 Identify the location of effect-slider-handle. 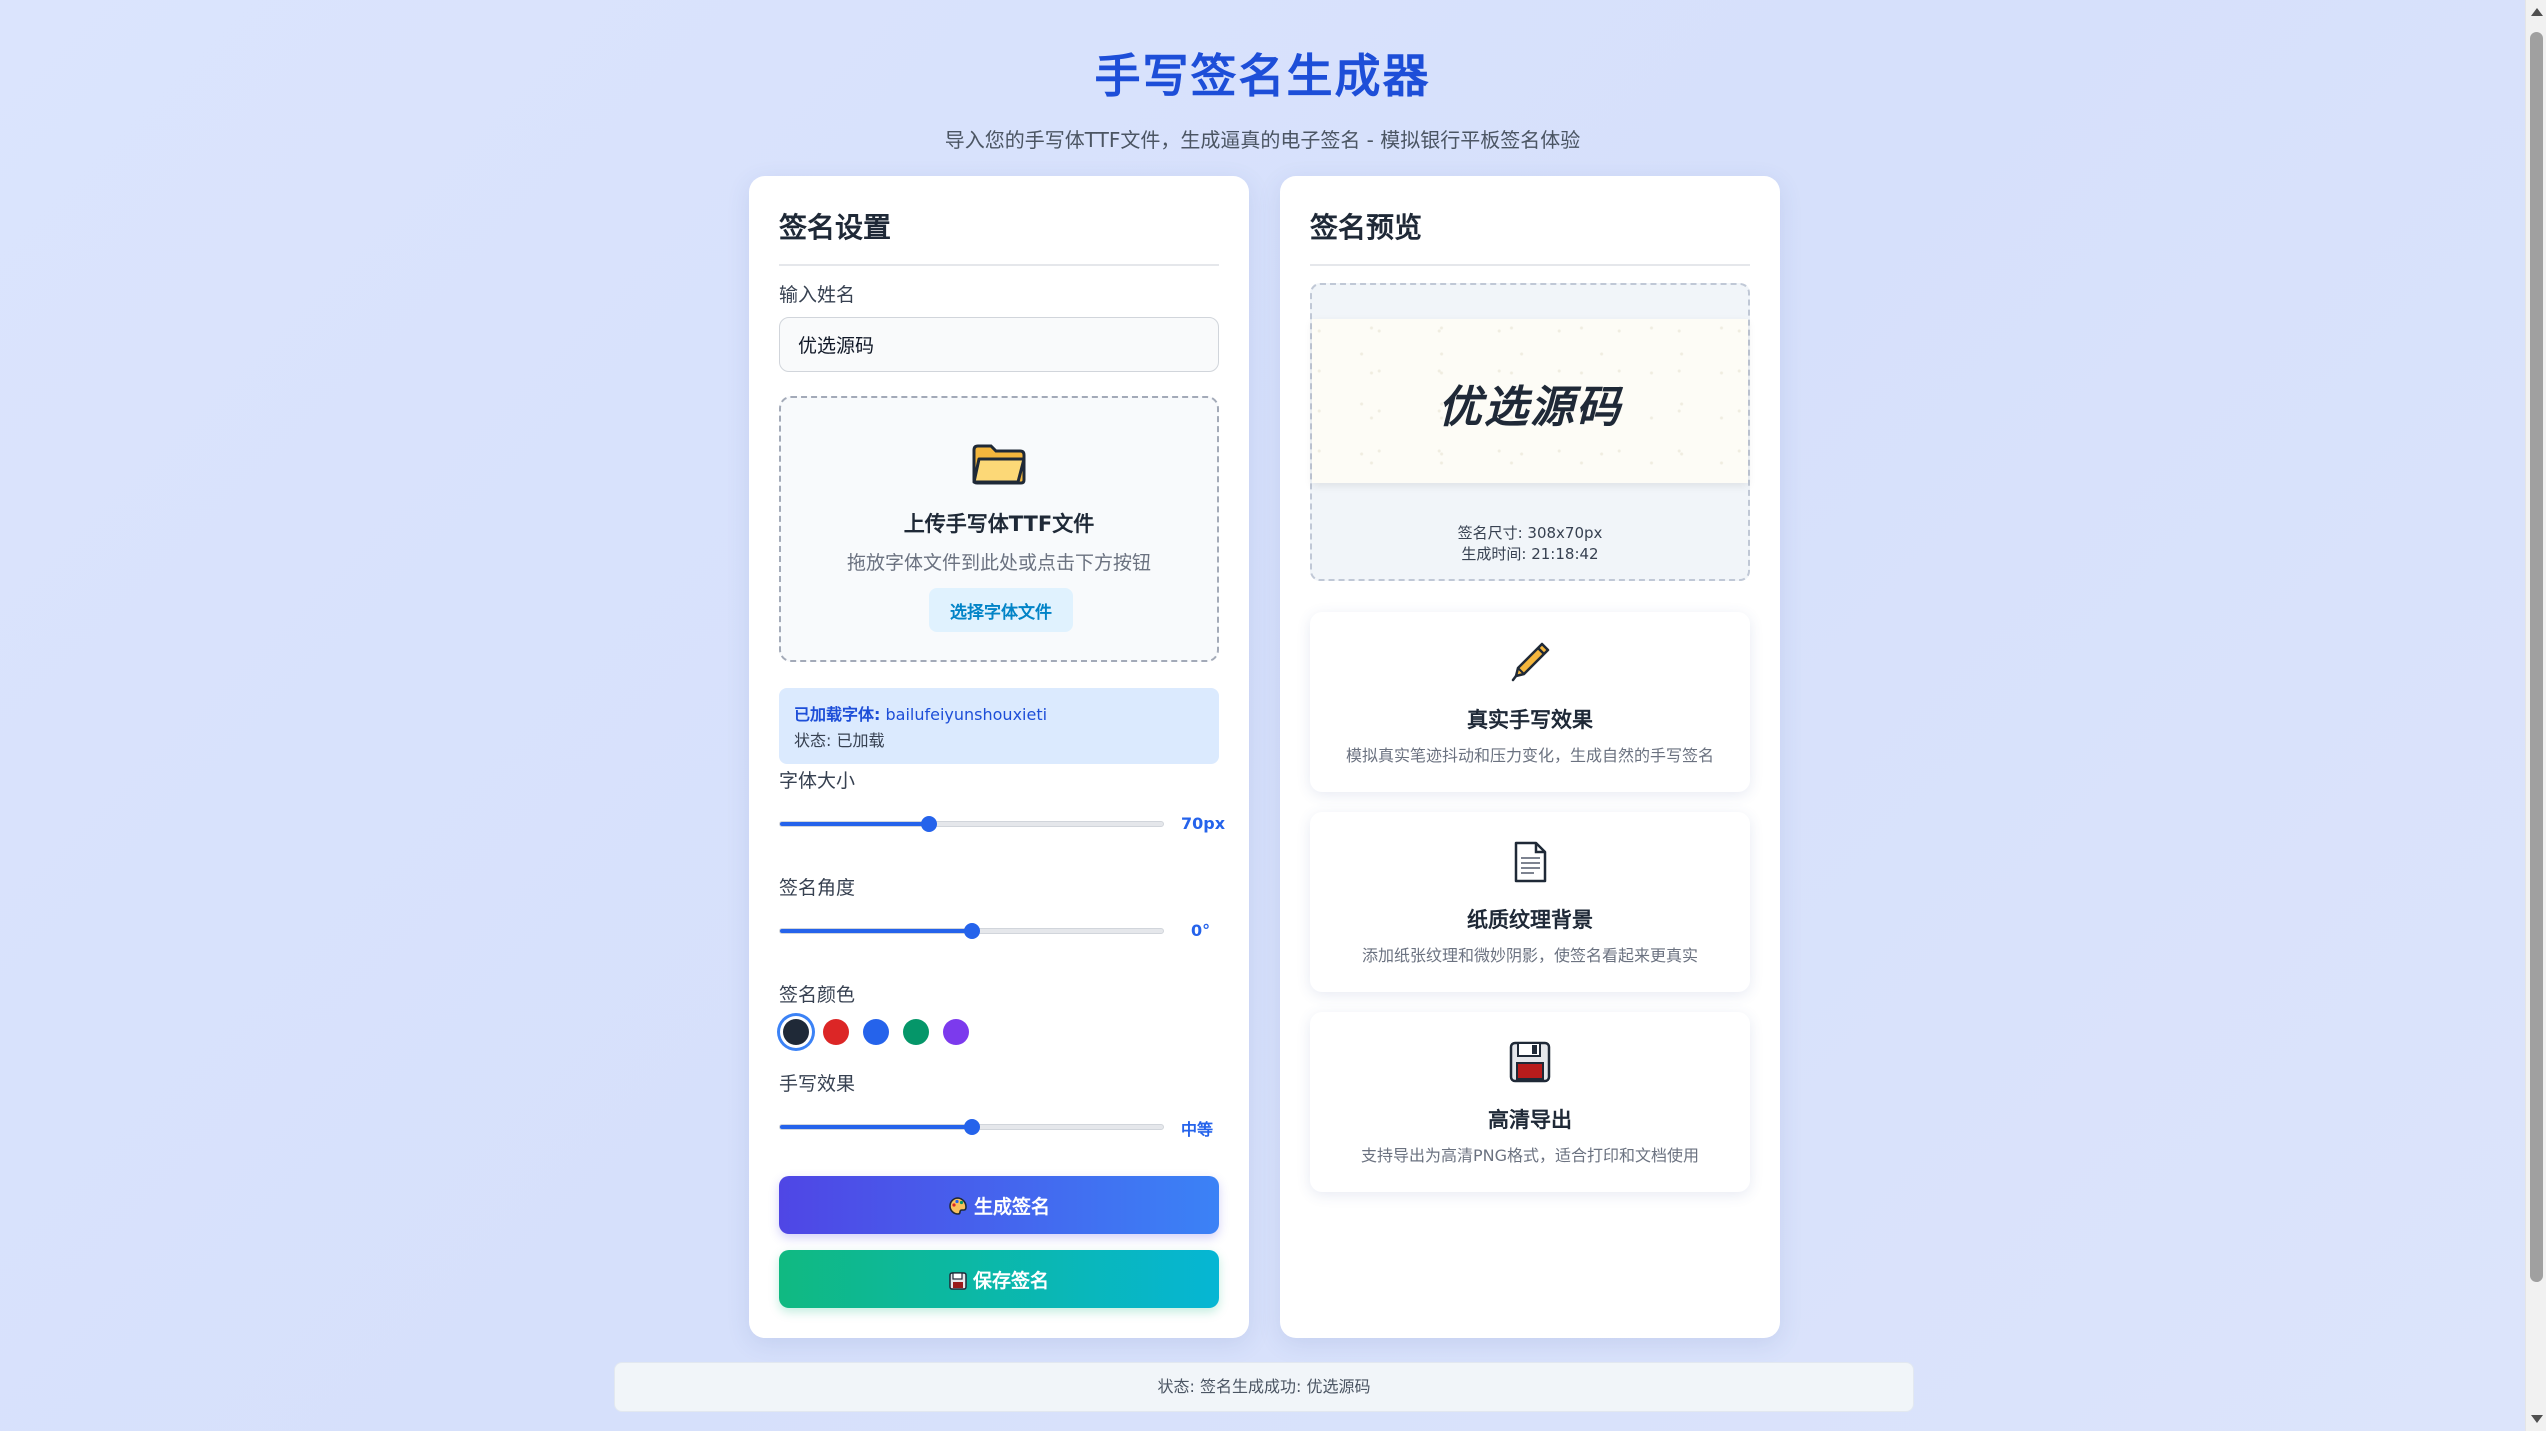
(971, 1127).